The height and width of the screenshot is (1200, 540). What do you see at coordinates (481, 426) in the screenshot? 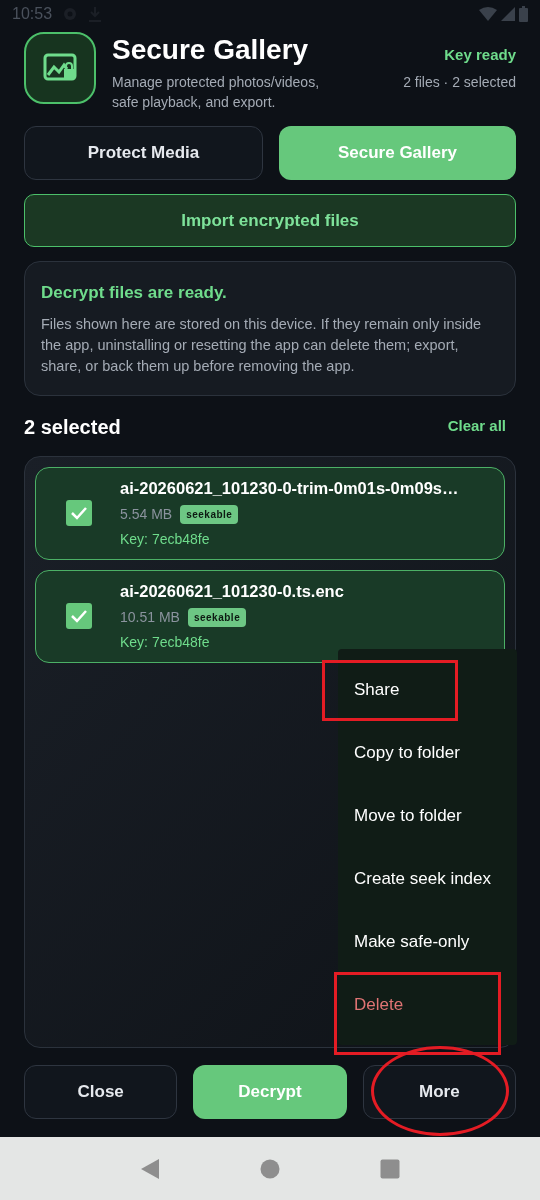
I see `clear-all-link: Clear all` at bounding box center [481, 426].